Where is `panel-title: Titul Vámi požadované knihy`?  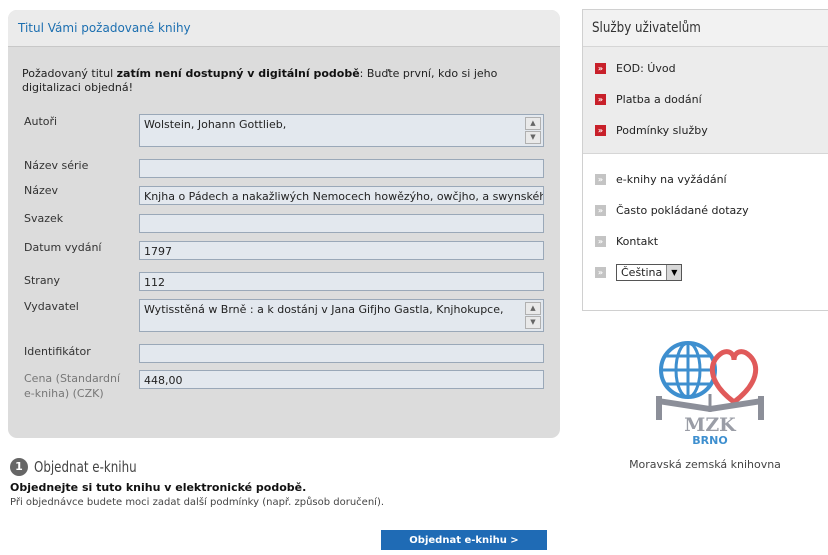
panel-title: Titul Vámi požadované knihy is located at coordinates (284, 28).